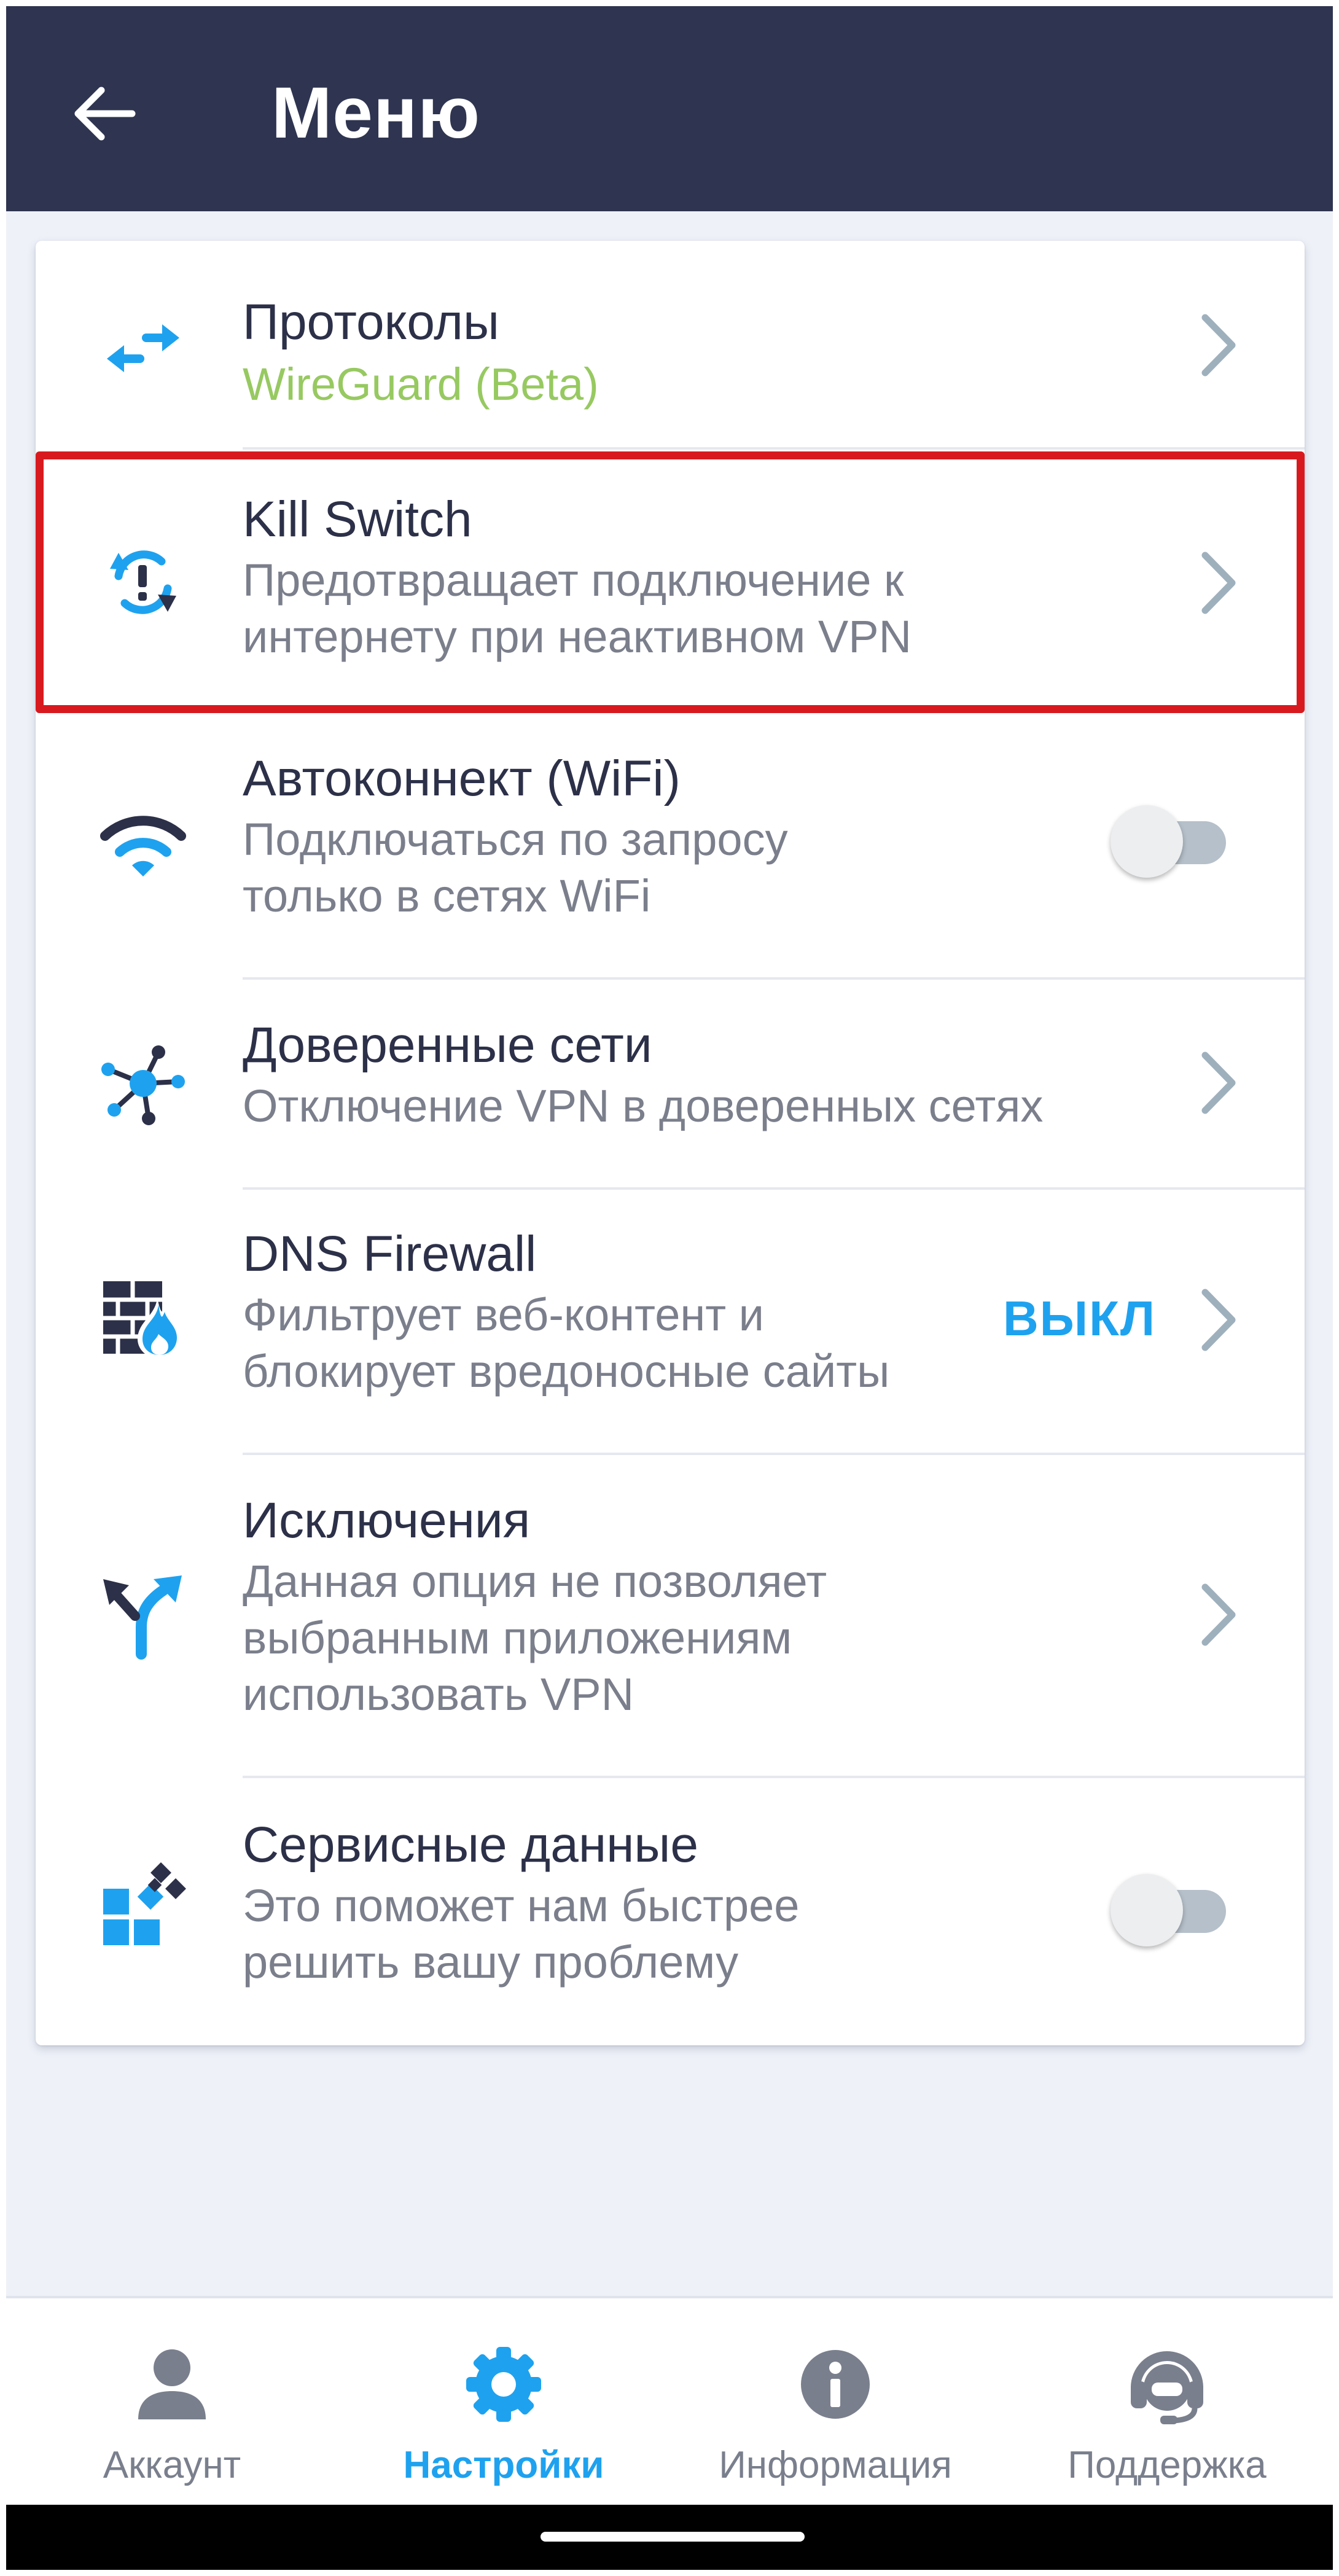  I want to click on arrow-left-icon, so click(105, 114).